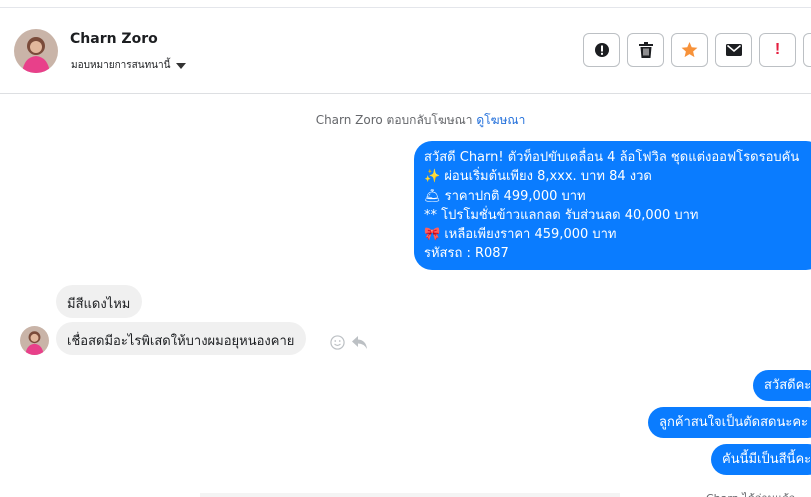  I want to click on react-button, so click(337, 344).